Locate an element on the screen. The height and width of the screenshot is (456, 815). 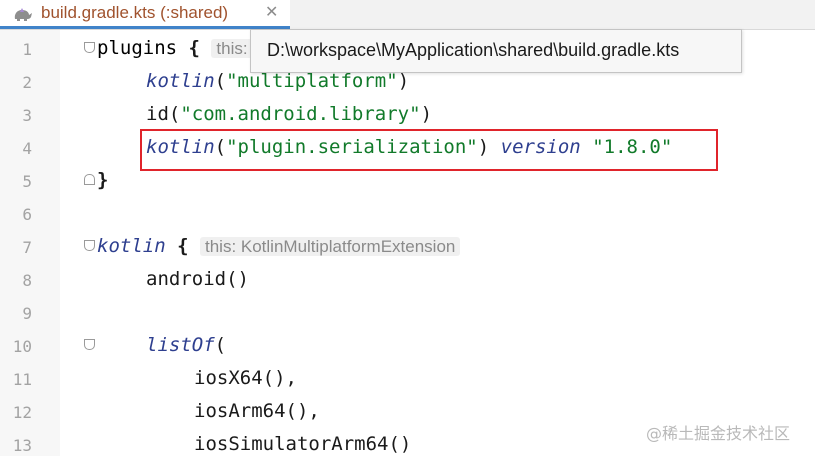
code-text: iosArm64(), is located at coordinates (257, 411).